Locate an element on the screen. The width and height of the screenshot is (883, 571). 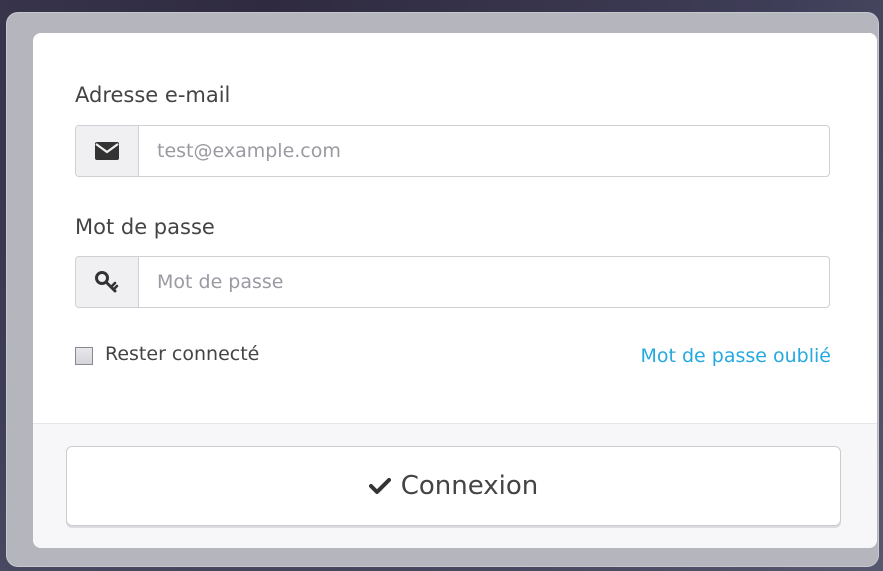
key-icon is located at coordinates (107, 282).